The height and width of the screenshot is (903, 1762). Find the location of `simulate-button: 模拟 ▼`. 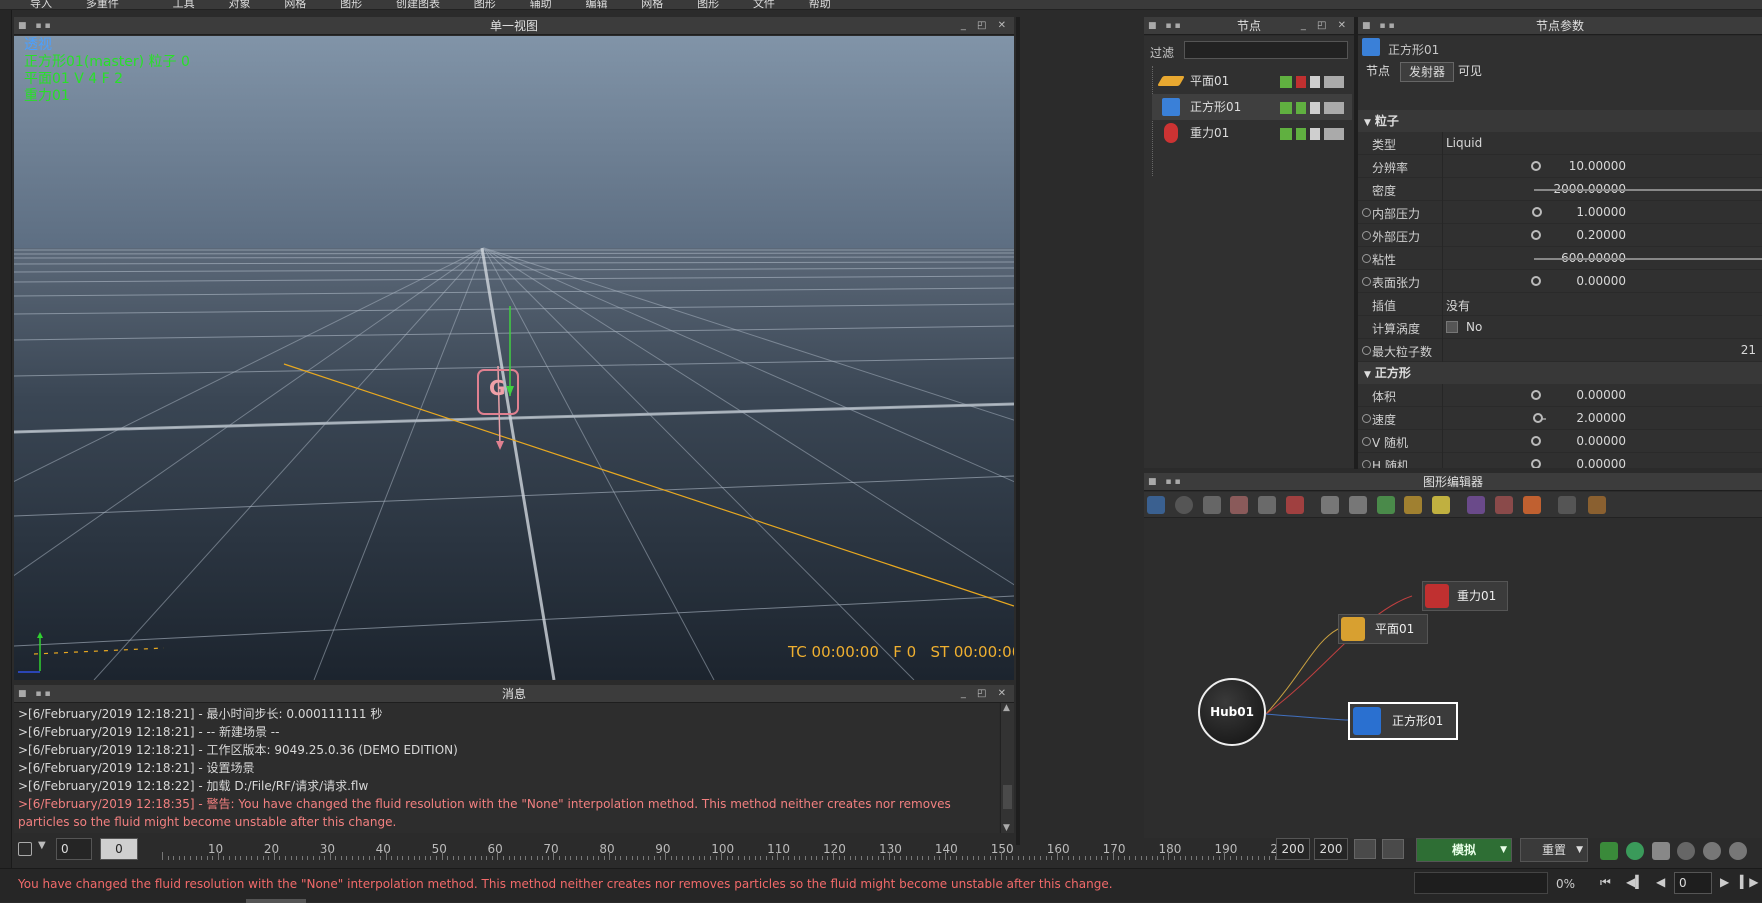

simulate-button: 模拟 ▼ is located at coordinates (1464, 850).